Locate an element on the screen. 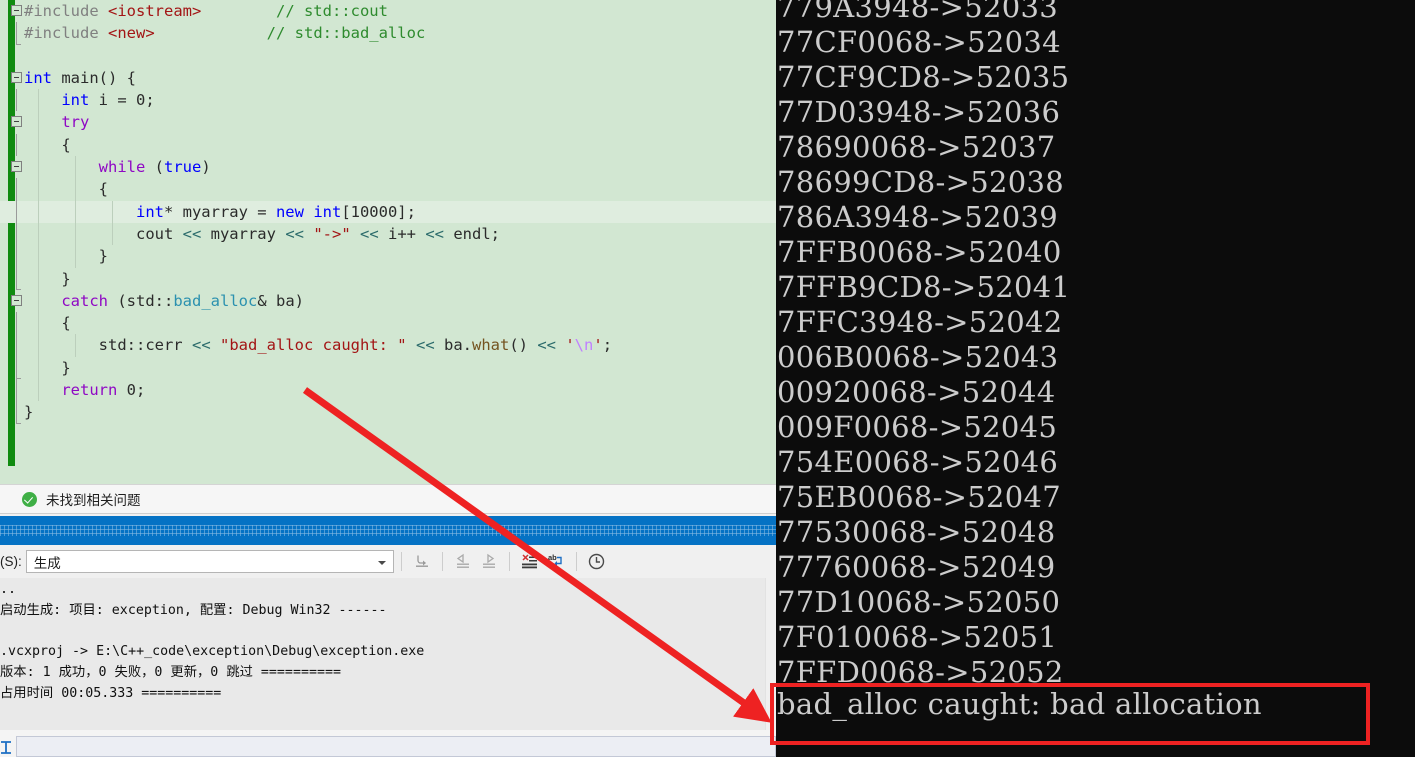  output-pane-title-bar is located at coordinates (388, 530).